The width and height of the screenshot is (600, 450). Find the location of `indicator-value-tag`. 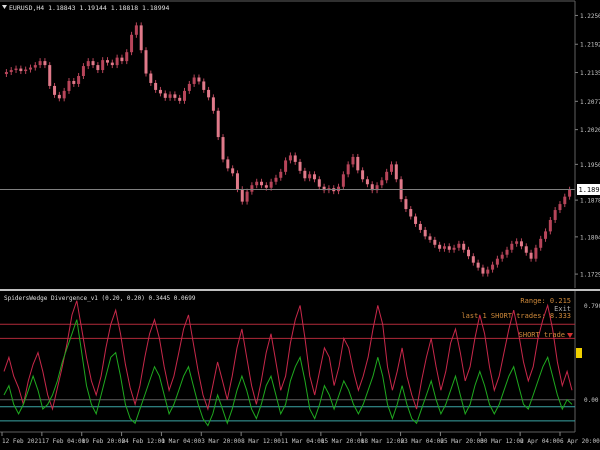

indicator-value-tag is located at coordinates (579, 353).